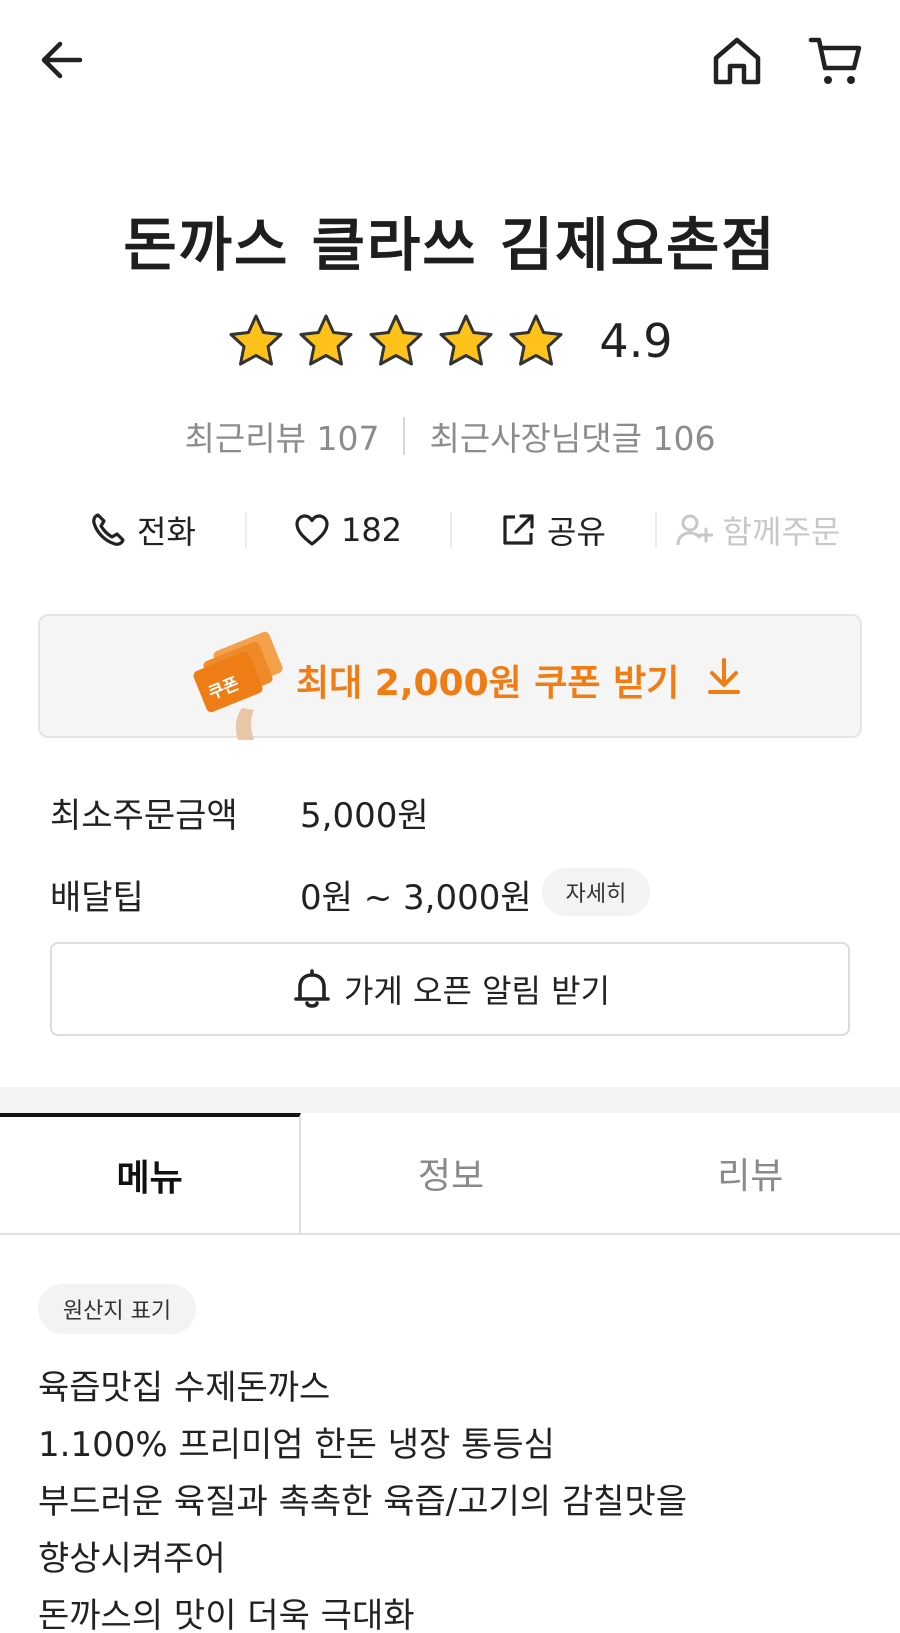  I want to click on action-bar: 전화 182 공유 함께주문, so click(450, 530).